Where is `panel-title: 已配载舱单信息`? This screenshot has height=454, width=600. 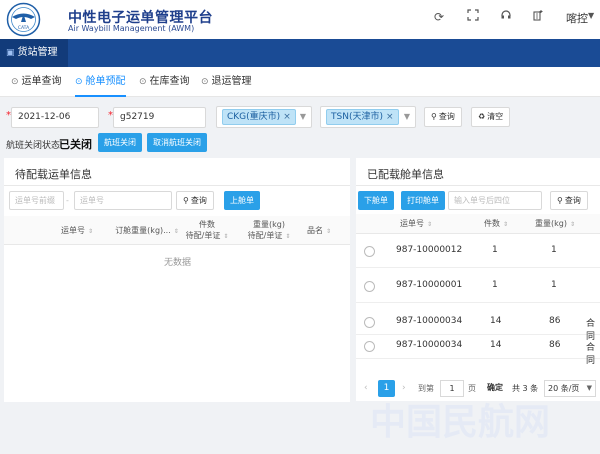 panel-title: 已配载舱单信息 is located at coordinates (405, 174).